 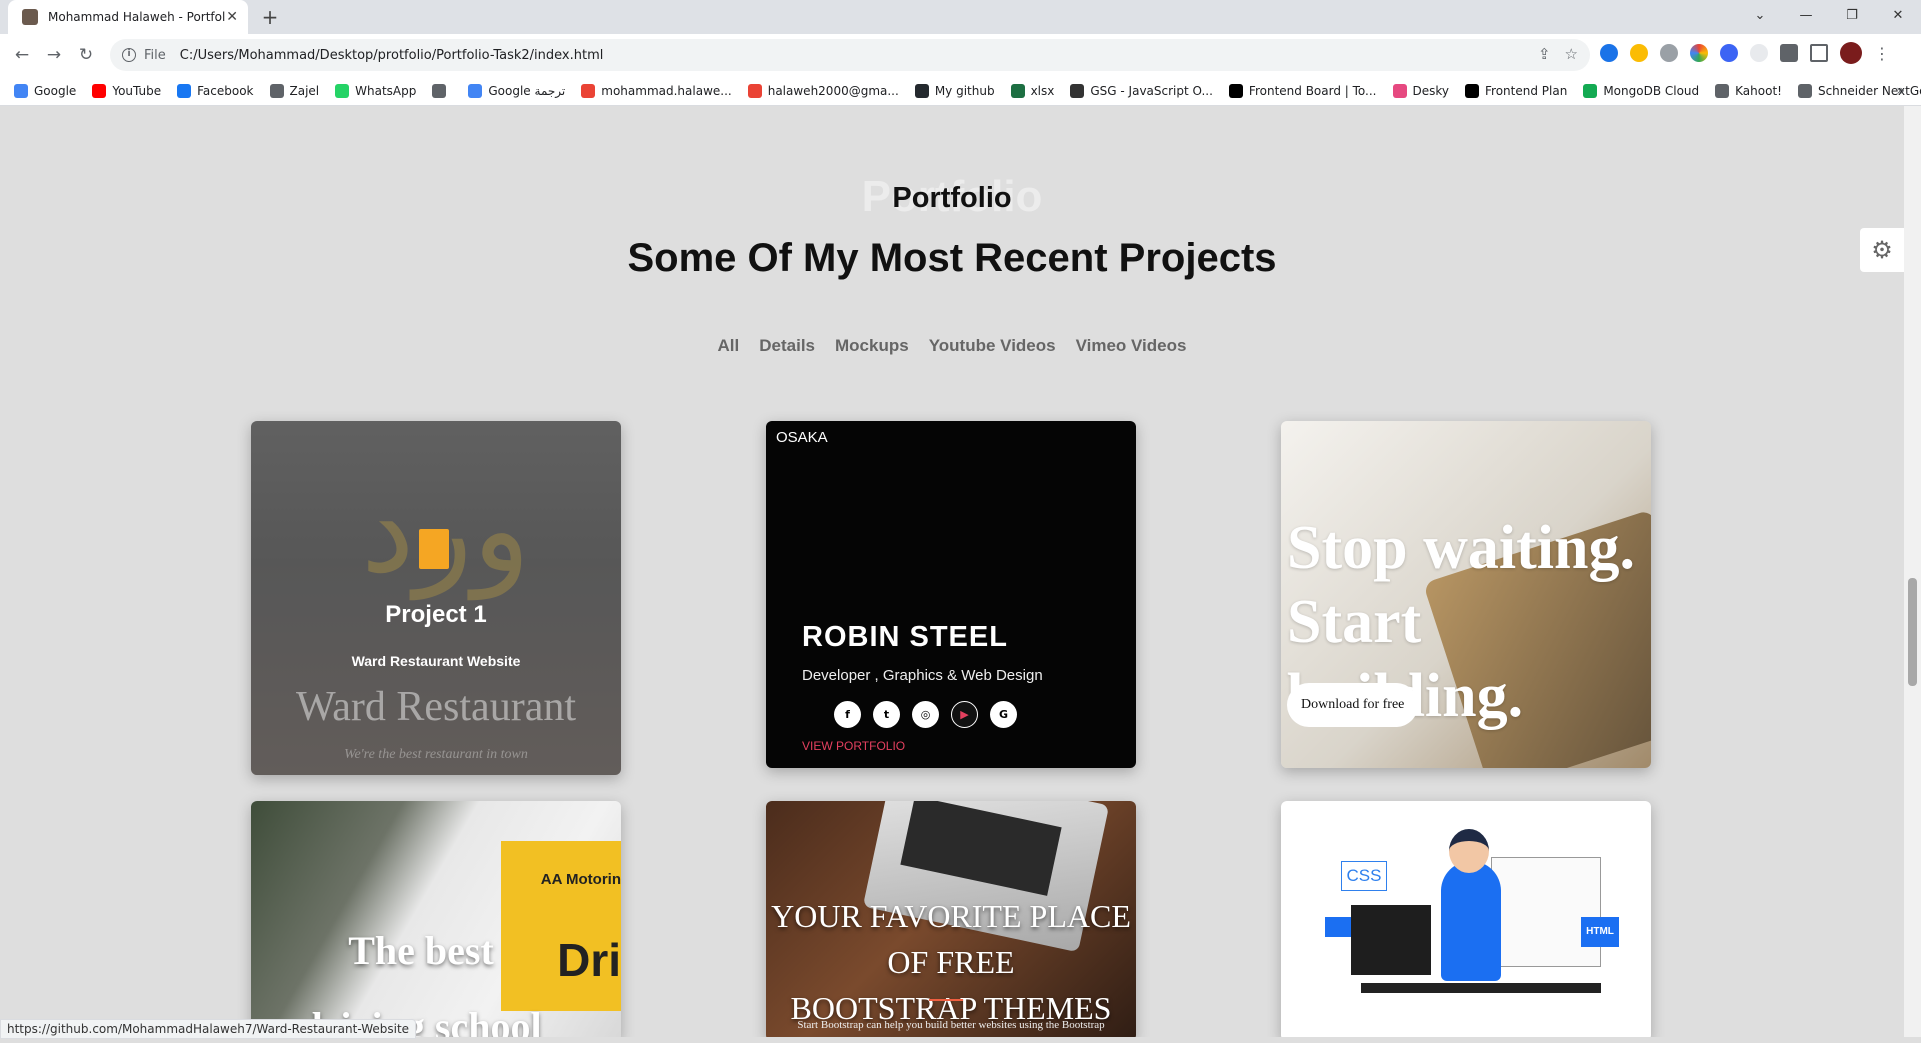 What do you see at coordinates (270, 17) in the screenshot?
I see `new-tab-button: +` at bounding box center [270, 17].